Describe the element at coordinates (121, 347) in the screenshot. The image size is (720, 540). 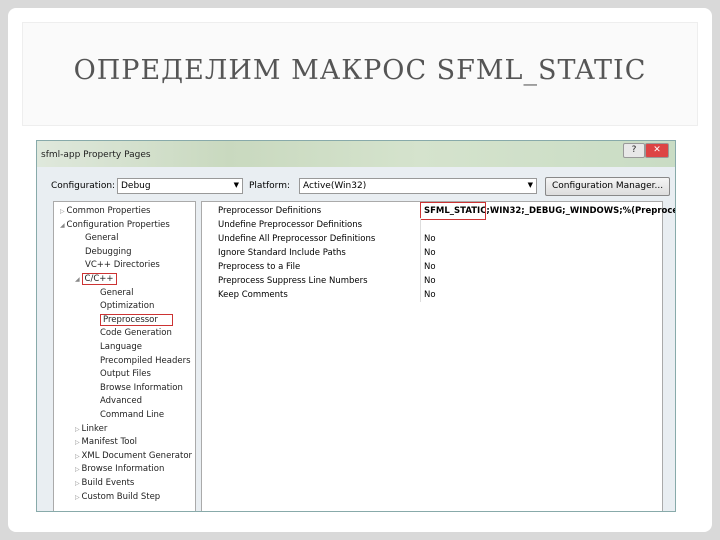
I see `tree-item-label: Language` at that location.